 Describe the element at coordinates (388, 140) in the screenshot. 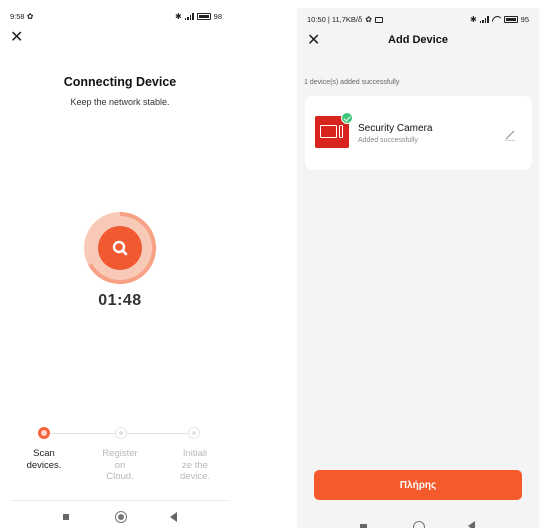

I see `device-status: Added successfully` at that location.